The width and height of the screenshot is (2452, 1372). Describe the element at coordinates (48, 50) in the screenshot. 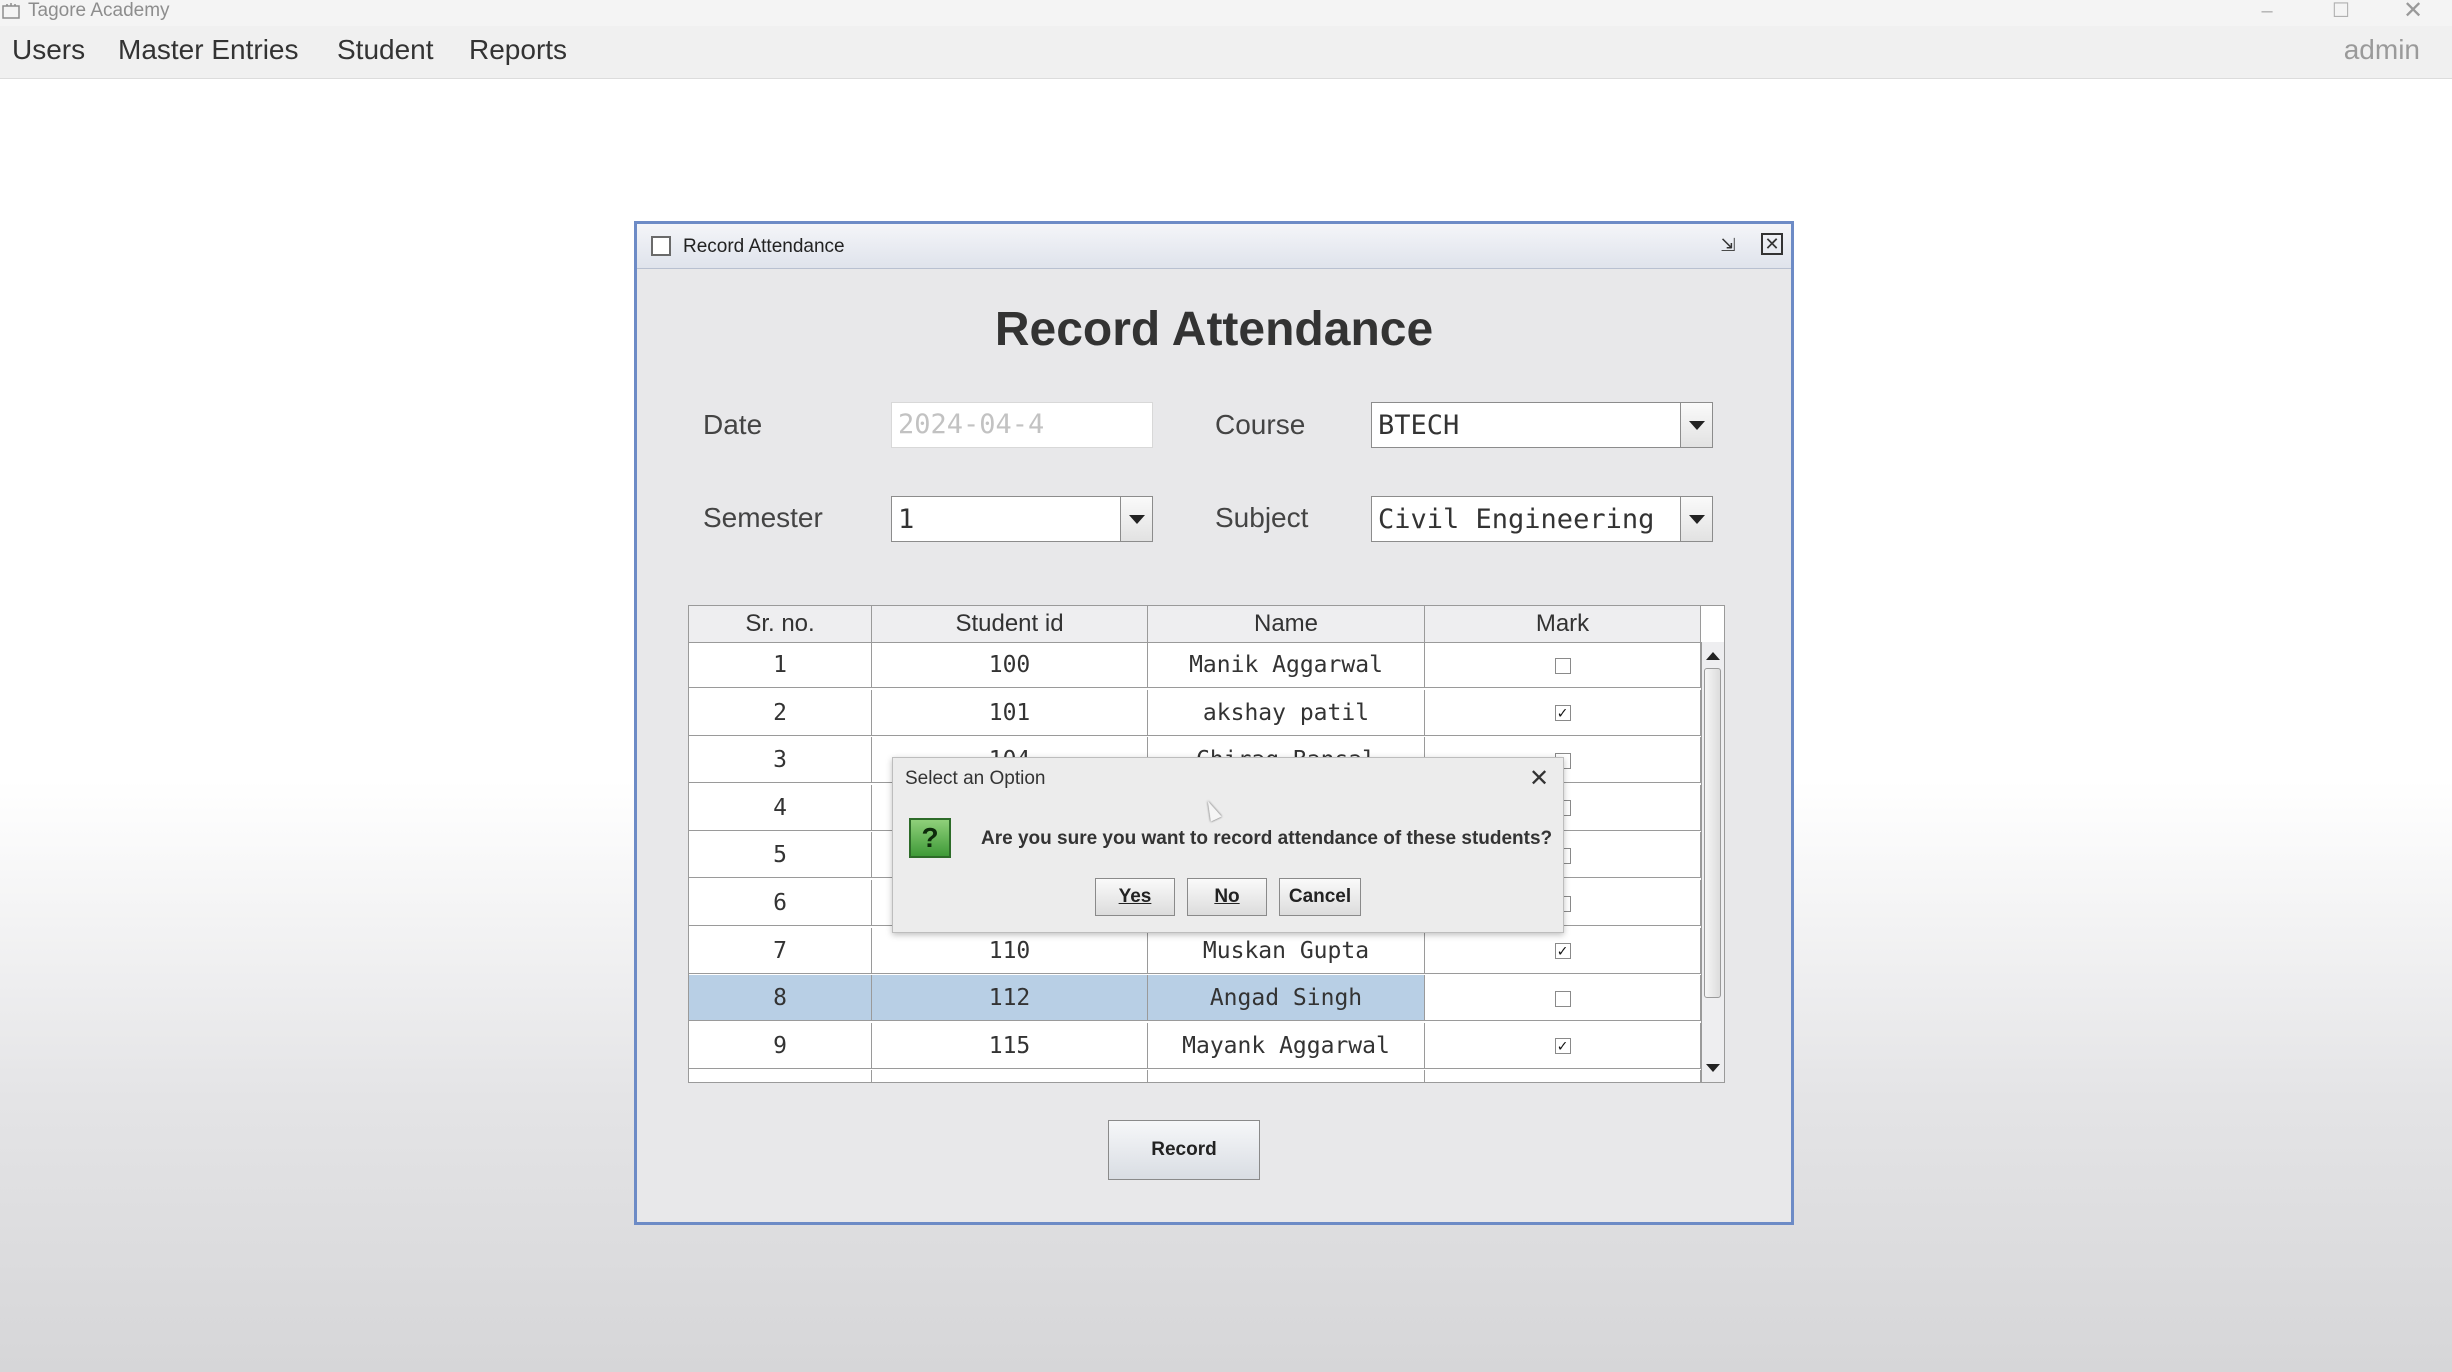

I see `menu-users: Users` at that location.